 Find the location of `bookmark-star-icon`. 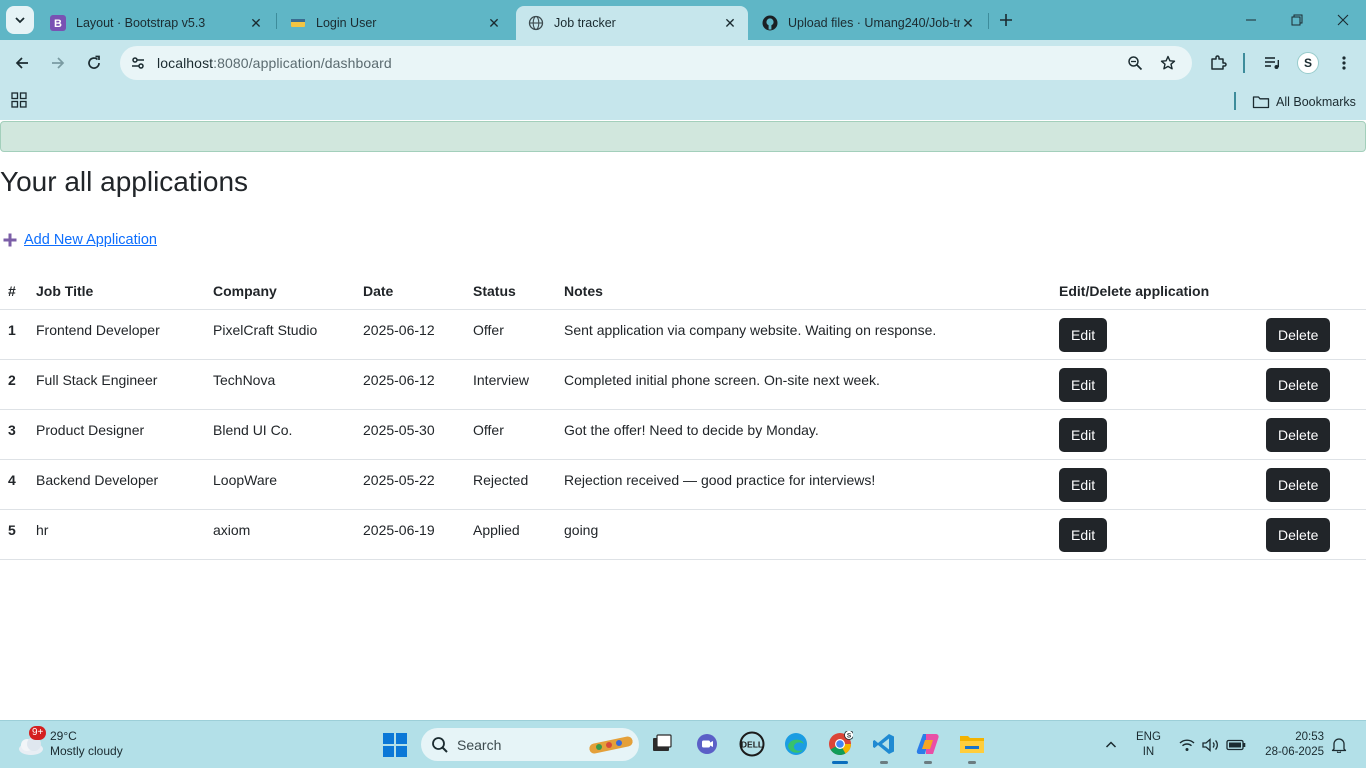

bookmark-star-icon is located at coordinates (1168, 63).